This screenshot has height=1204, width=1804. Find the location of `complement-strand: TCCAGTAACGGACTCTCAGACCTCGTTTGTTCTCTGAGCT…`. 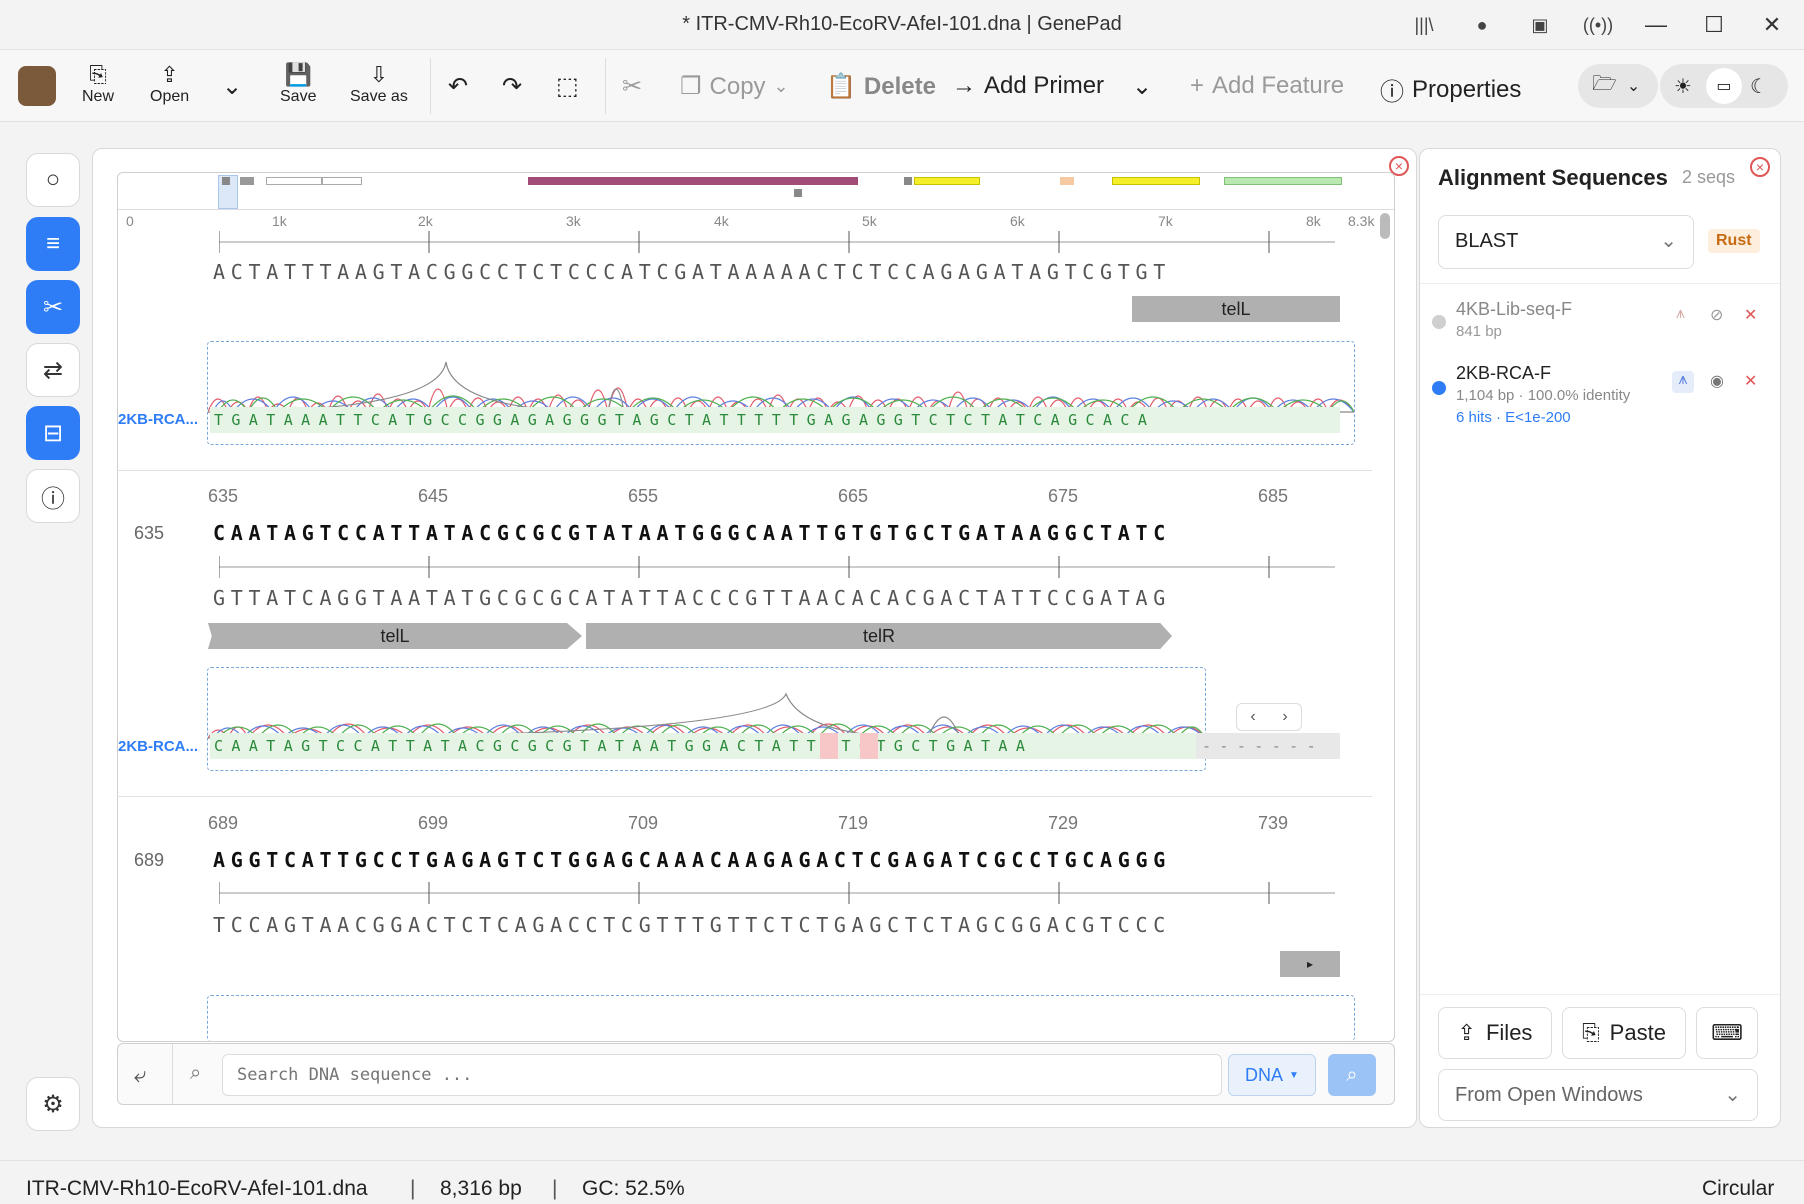

complement-strand: TCCAGTAACGGACTCTCAGACCTCGTTTGTTCTCTGAGCT… is located at coordinates (692, 925).